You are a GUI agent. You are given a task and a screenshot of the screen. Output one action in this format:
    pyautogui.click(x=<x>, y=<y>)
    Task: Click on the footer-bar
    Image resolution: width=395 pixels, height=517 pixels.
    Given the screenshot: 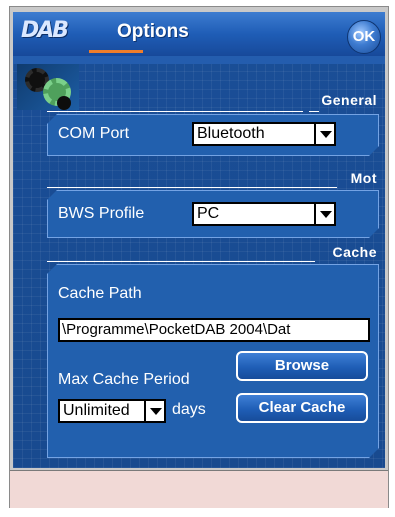 What is the action you would take?
    pyautogui.click(x=199, y=489)
    